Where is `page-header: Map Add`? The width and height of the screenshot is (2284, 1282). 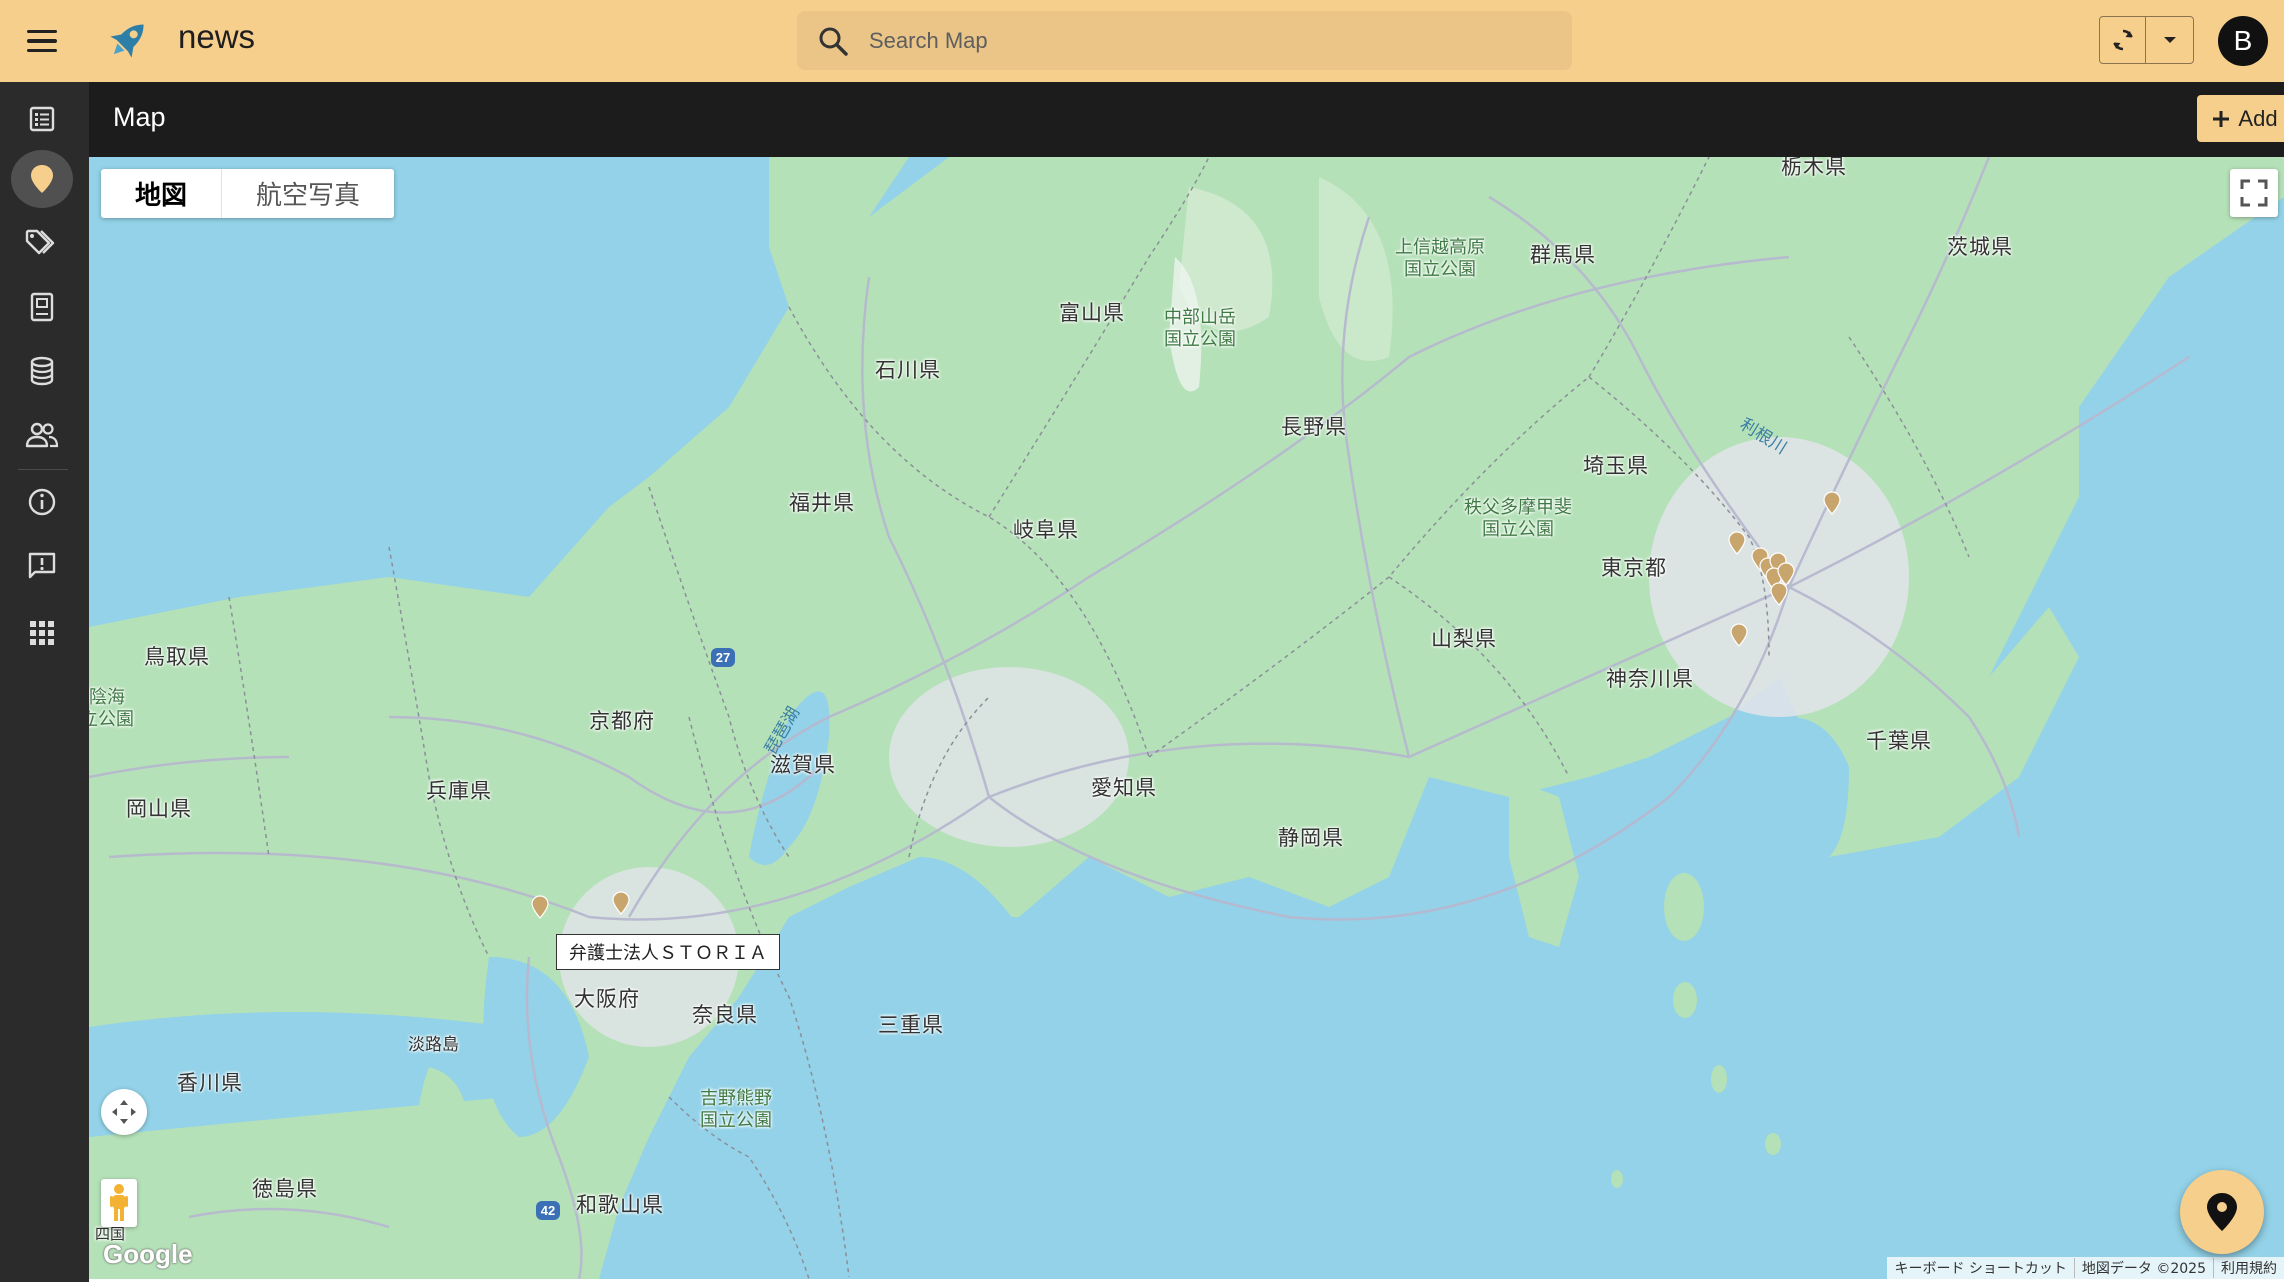 page-header: Map Add is located at coordinates (1186, 119).